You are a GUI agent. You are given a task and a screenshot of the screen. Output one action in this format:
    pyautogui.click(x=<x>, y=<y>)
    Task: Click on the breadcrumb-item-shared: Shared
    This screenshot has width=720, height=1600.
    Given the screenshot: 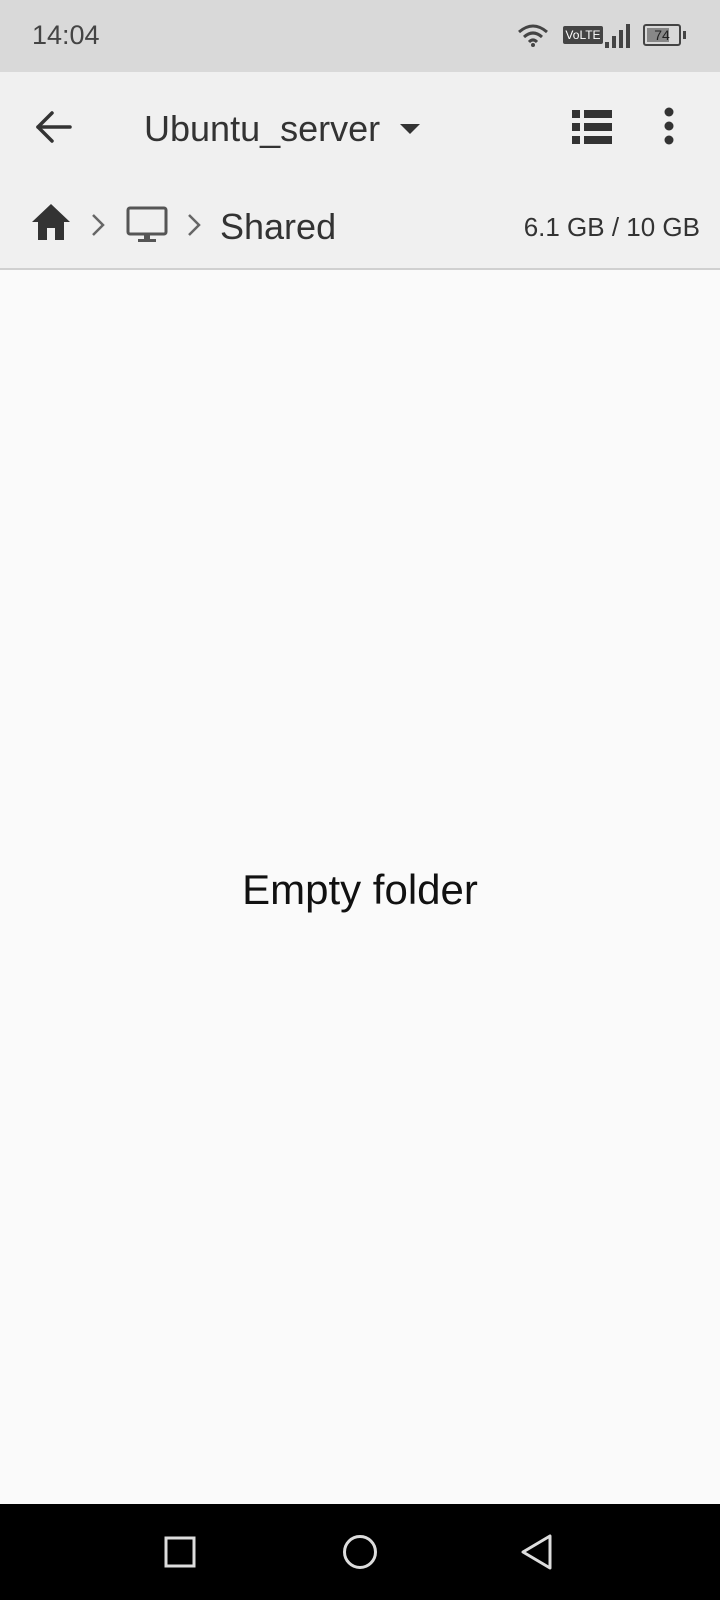 What is the action you would take?
    pyautogui.click(x=278, y=227)
    